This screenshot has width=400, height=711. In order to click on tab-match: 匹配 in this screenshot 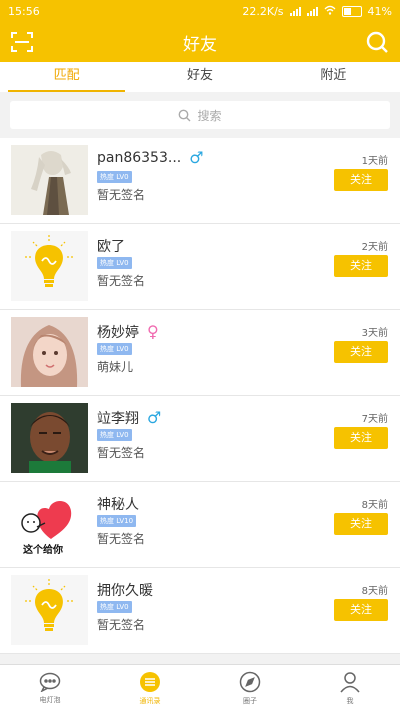, I will do `click(66, 77)`.